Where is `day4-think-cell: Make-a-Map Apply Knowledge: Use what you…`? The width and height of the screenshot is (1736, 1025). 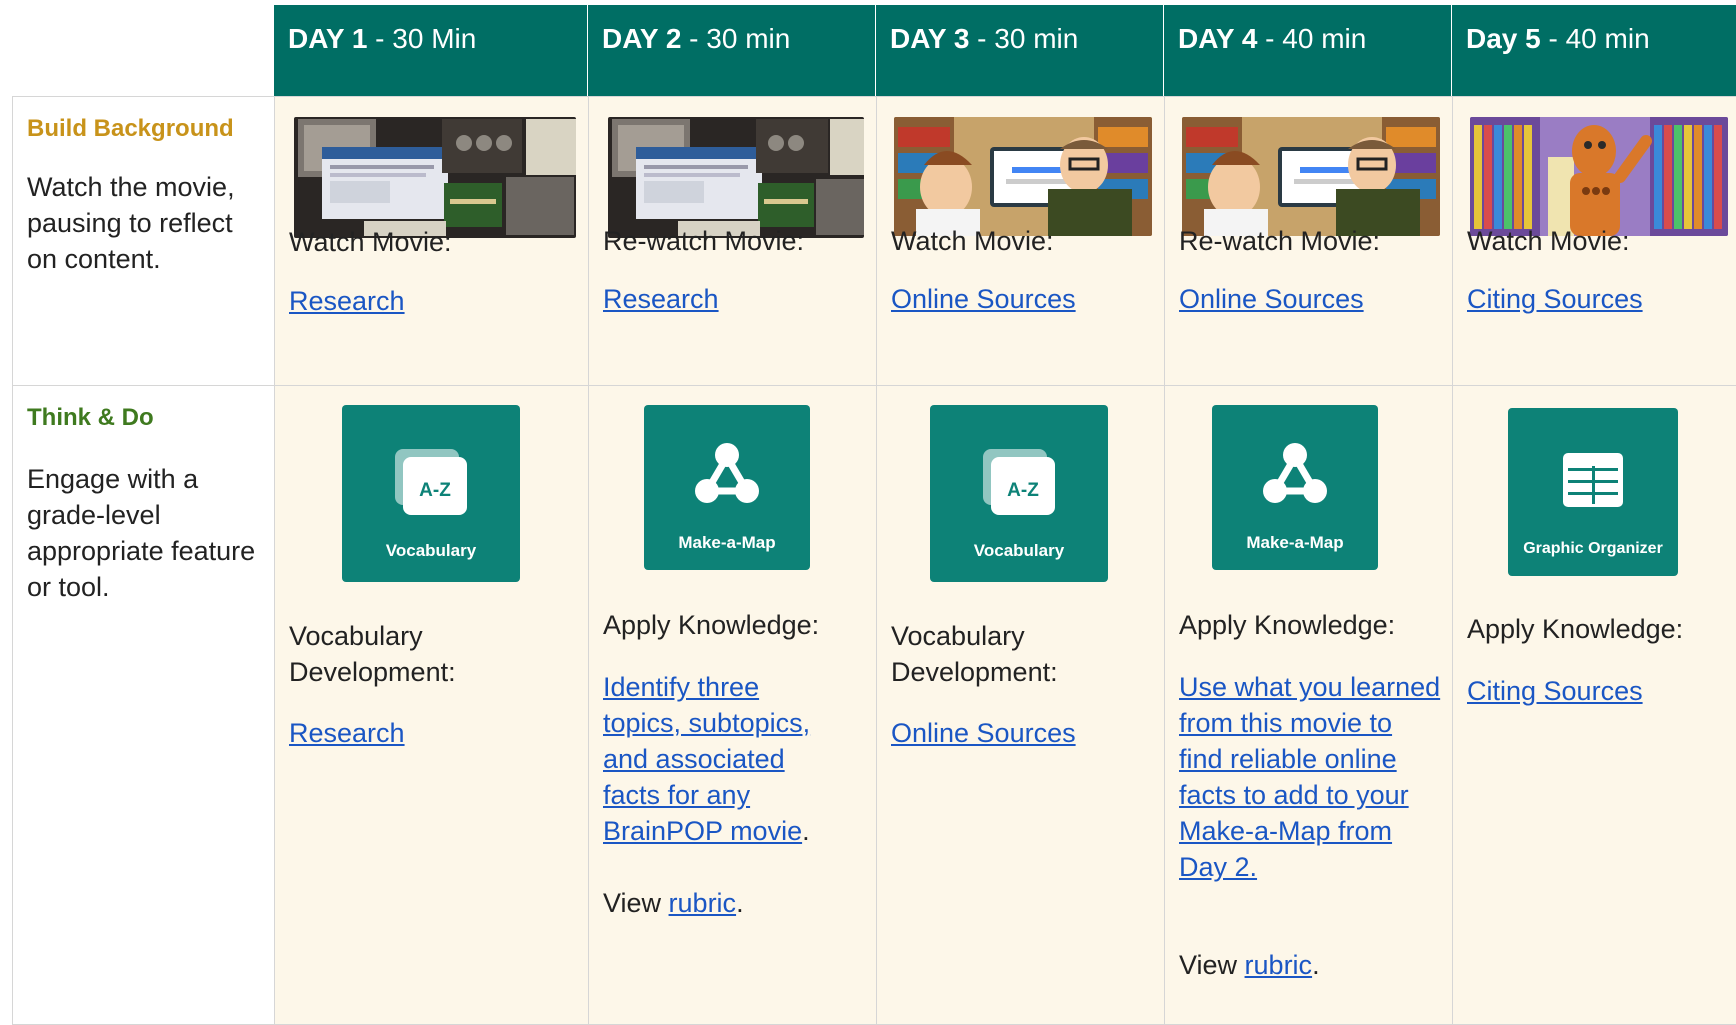
day4-think-cell: Make-a-Map Apply Knowledge: Use what you… is located at coordinates (1308, 705).